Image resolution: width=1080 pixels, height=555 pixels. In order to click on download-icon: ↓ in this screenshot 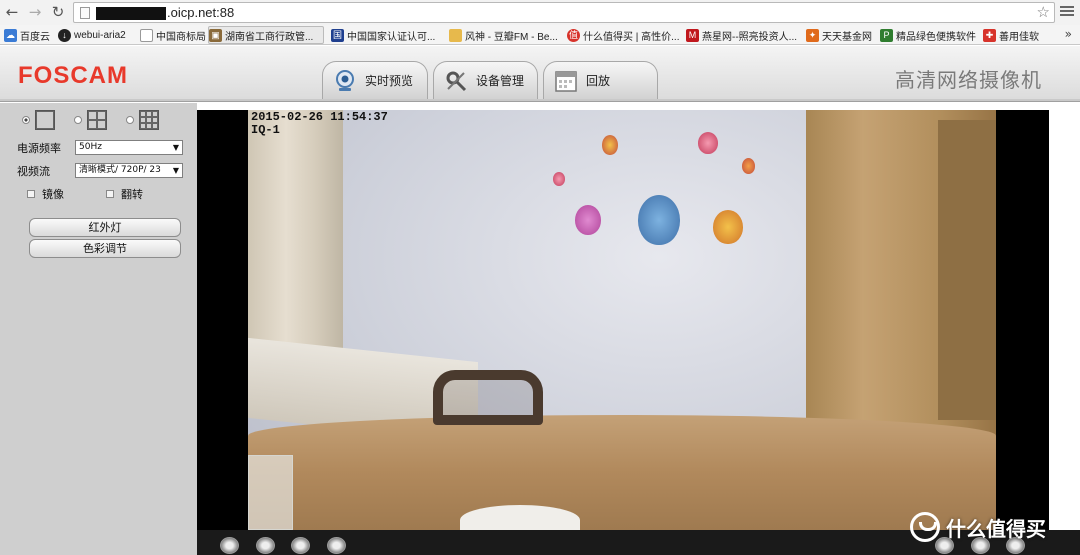, I will do `click(64, 35)`.